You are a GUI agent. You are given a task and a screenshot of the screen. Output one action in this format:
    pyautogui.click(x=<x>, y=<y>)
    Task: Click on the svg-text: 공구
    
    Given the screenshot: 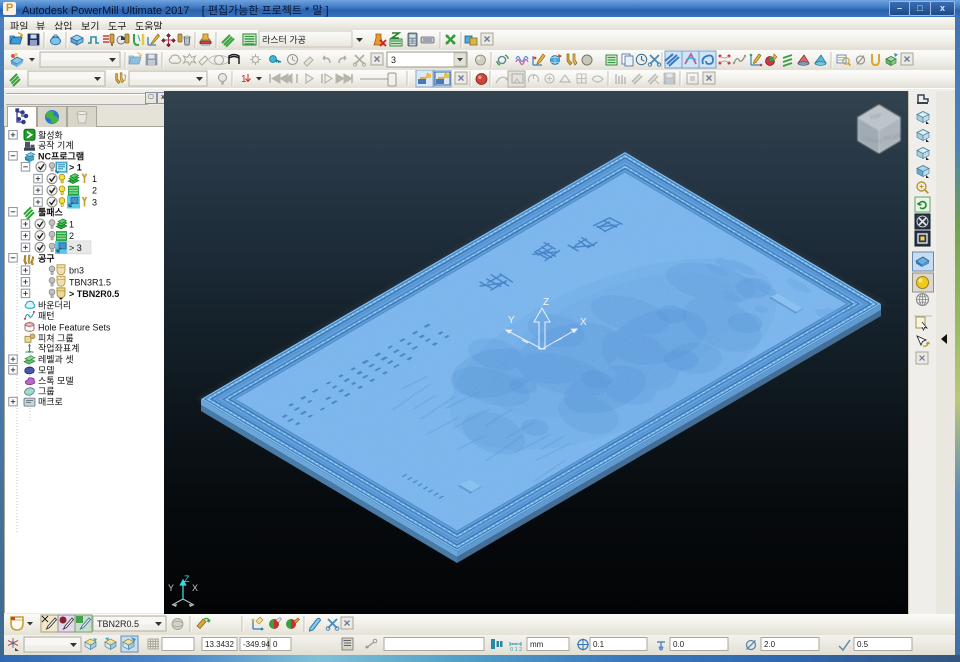 What is the action you would take?
    pyautogui.click(x=46, y=258)
    